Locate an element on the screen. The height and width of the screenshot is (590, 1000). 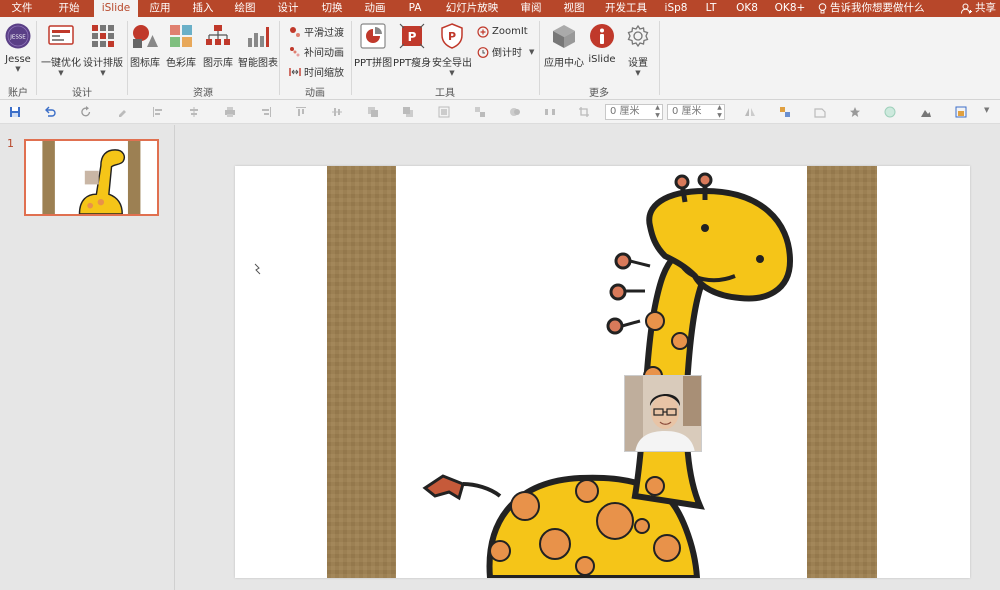
tell-me-text: 告诉我你想要做什么 is located at coordinates (877, 8).